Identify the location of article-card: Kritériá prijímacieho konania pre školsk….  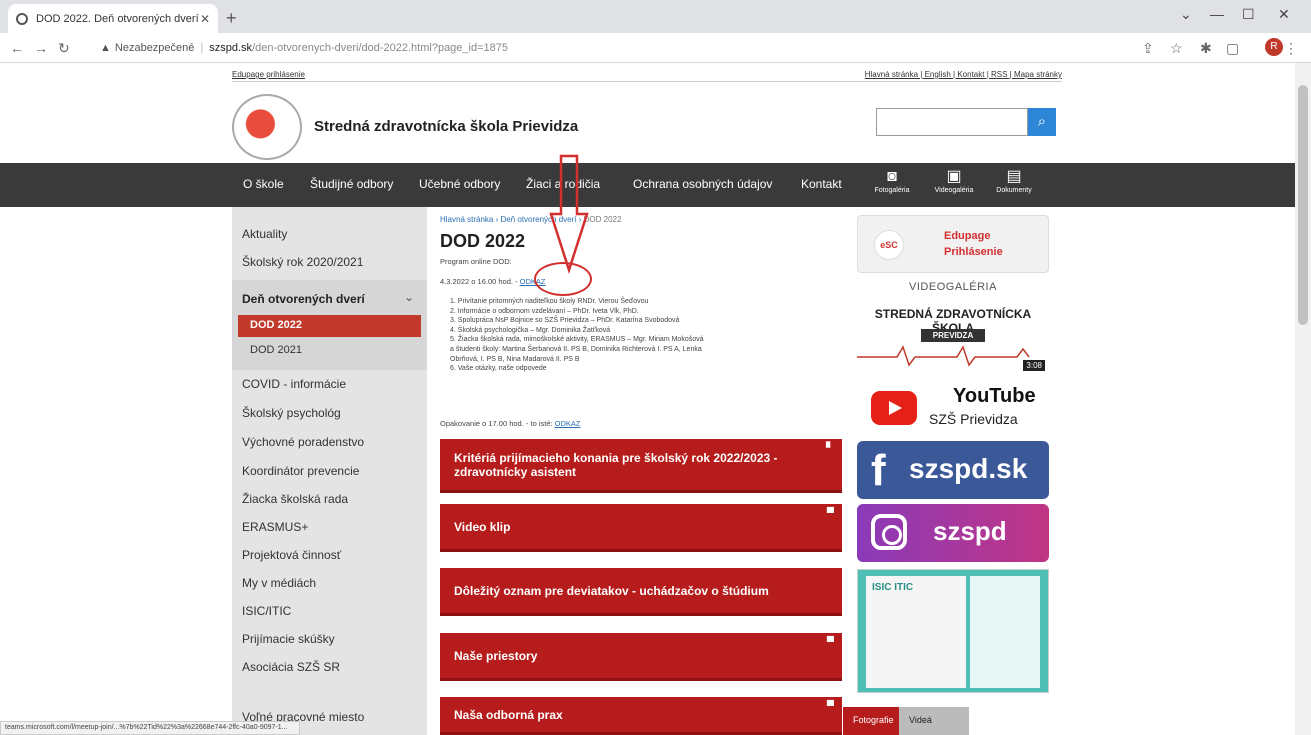
(641, 466).